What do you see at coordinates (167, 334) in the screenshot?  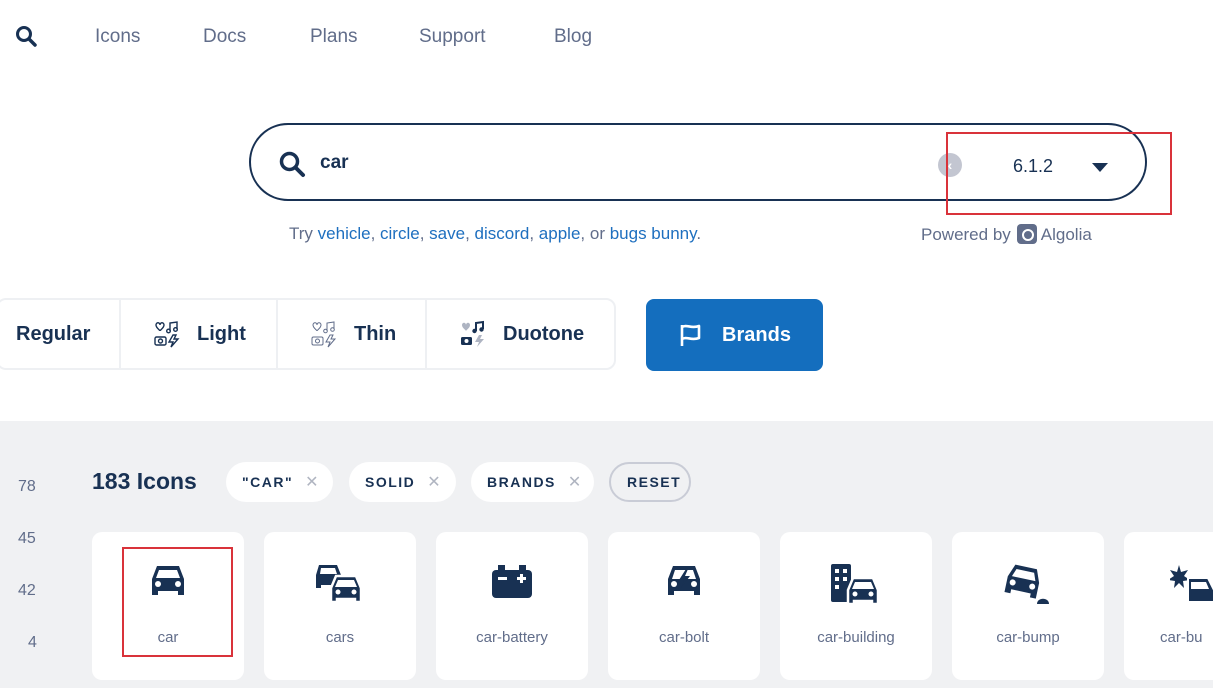 I see `mixed-icons-light-icon` at bounding box center [167, 334].